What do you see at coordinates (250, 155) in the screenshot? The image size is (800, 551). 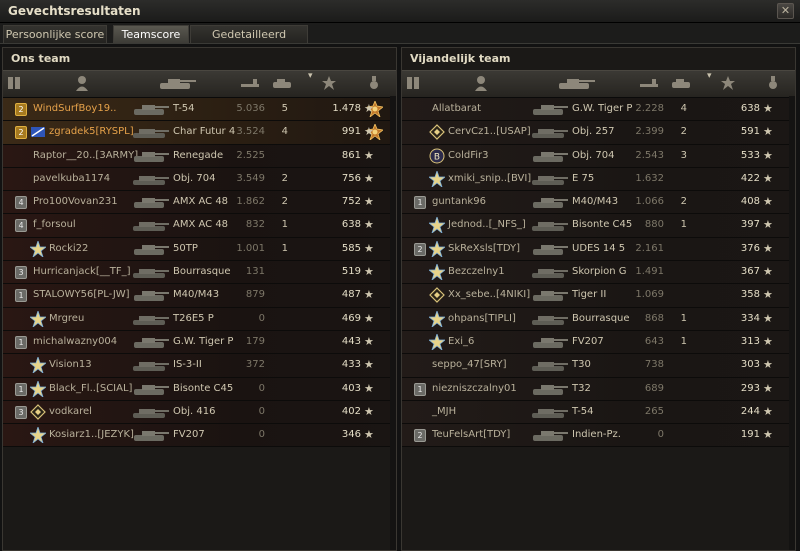 I see `damage-value: 2.525` at bounding box center [250, 155].